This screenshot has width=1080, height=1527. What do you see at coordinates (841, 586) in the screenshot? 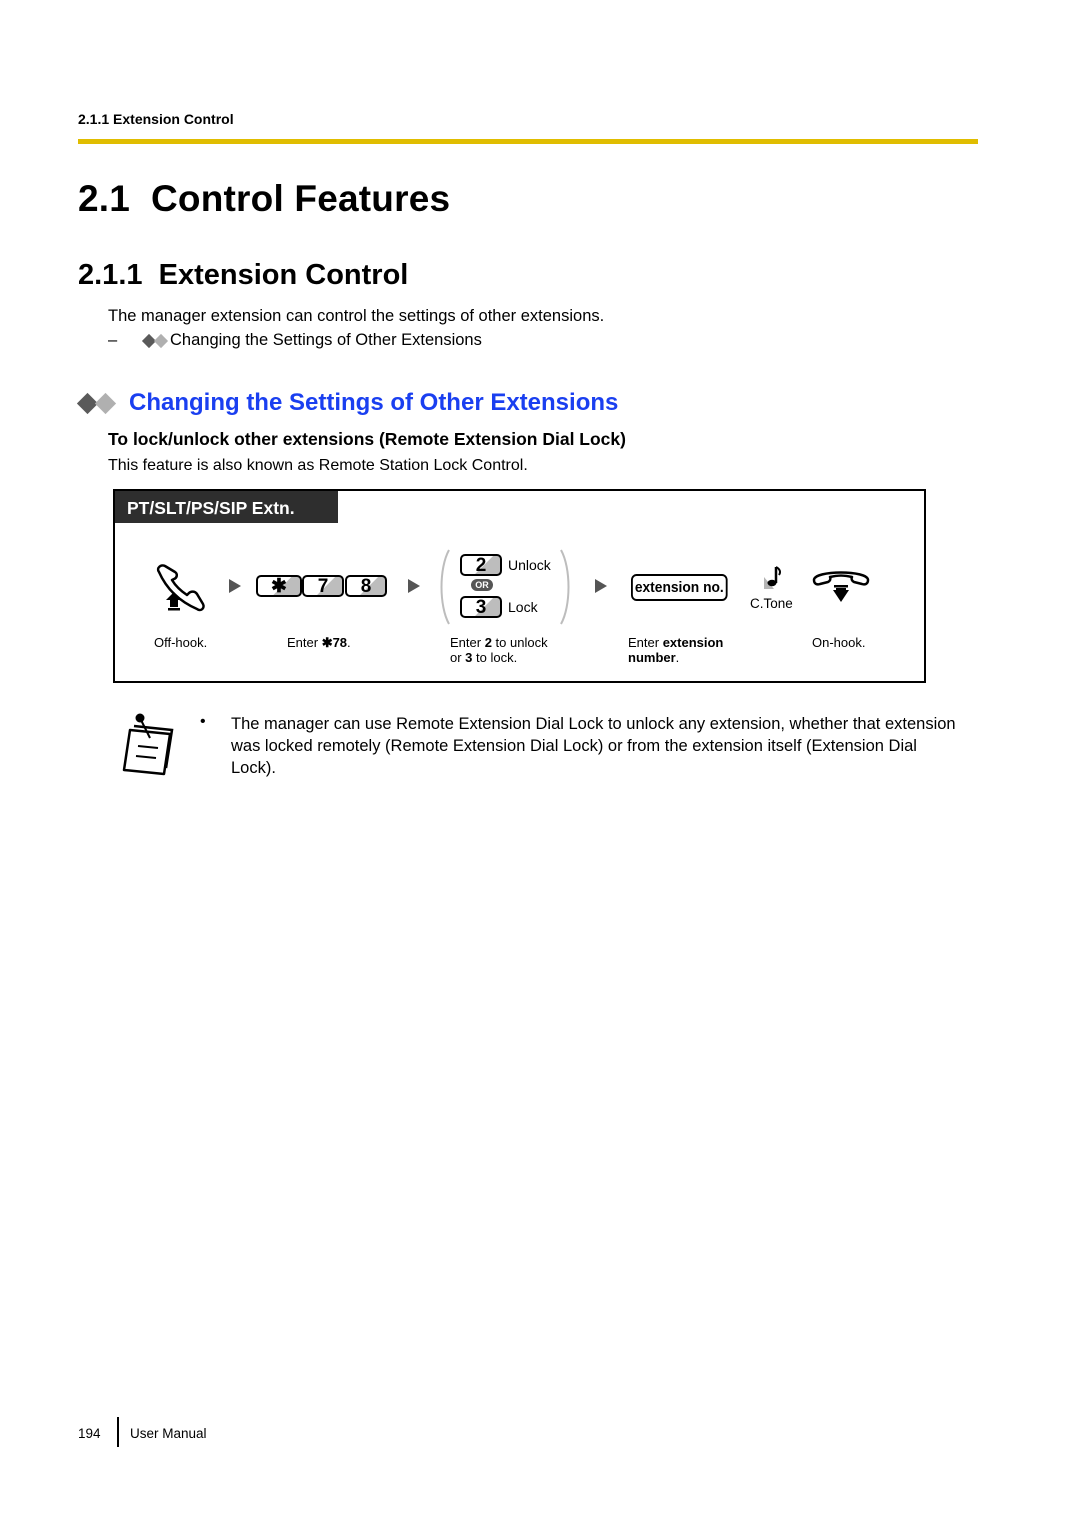
I see `on-hook-icon` at bounding box center [841, 586].